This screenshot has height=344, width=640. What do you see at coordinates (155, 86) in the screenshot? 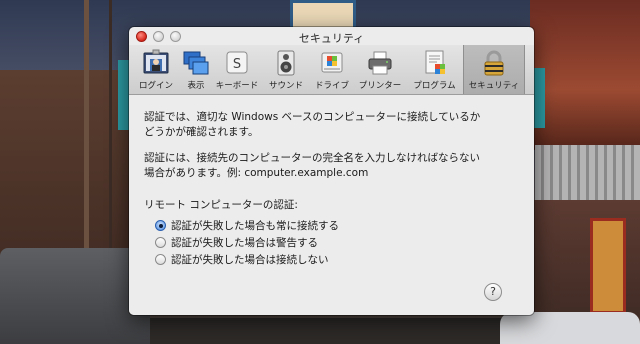
I see `tab-label: ログイン` at bounding box center [155, 86].